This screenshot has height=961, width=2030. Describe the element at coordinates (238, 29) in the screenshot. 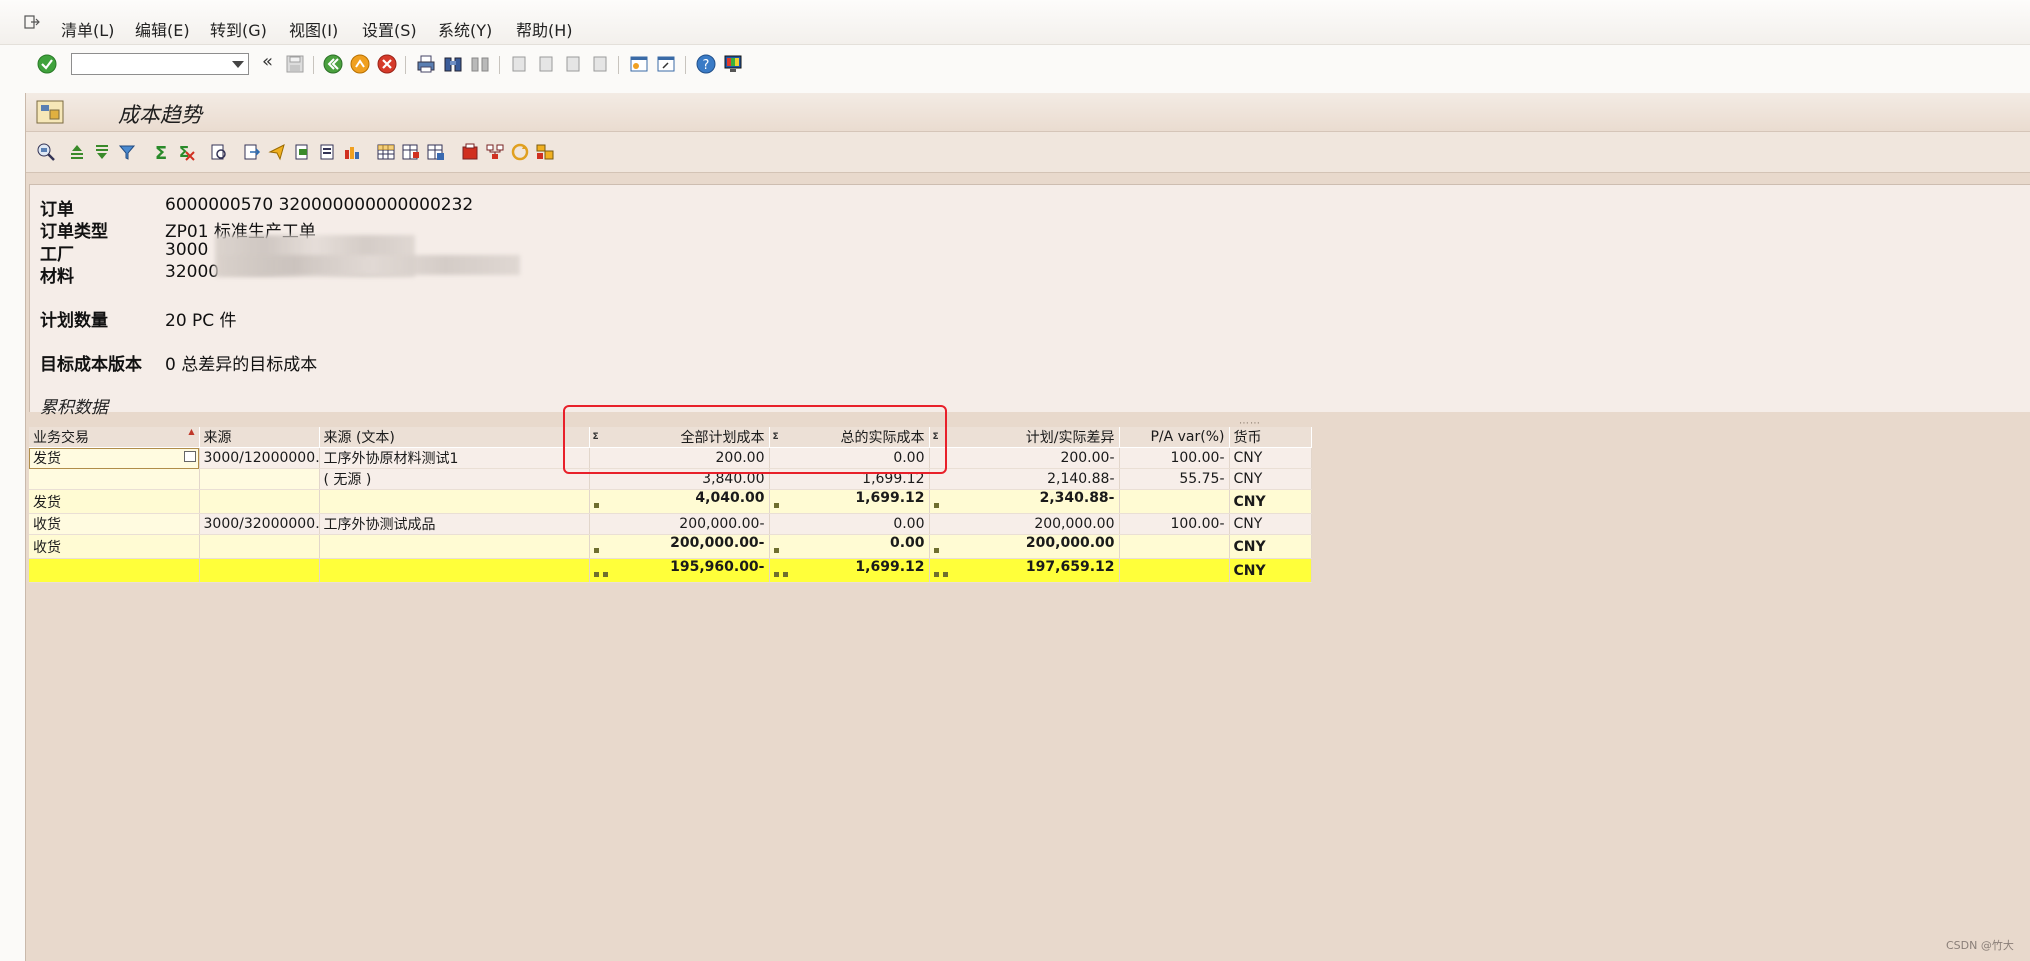

I see `menu-goto: 转到(G)` at that location.